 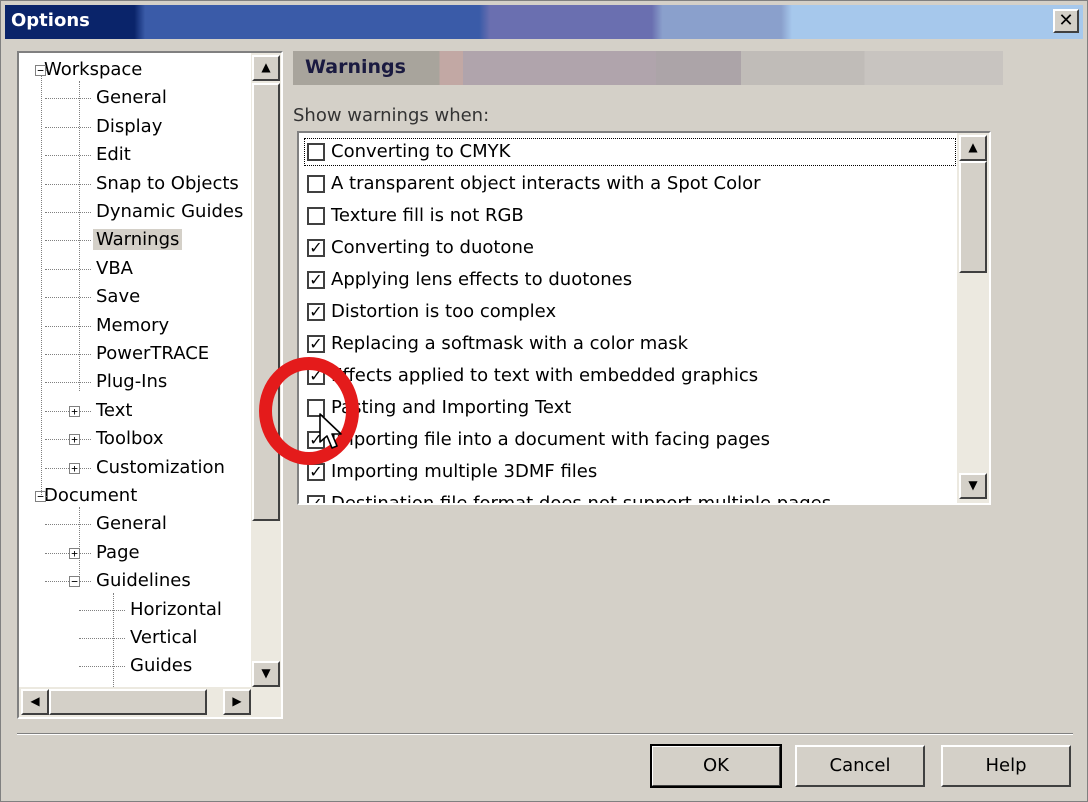 I want to click on tree-item-label: General, so click(x=131, y=524).